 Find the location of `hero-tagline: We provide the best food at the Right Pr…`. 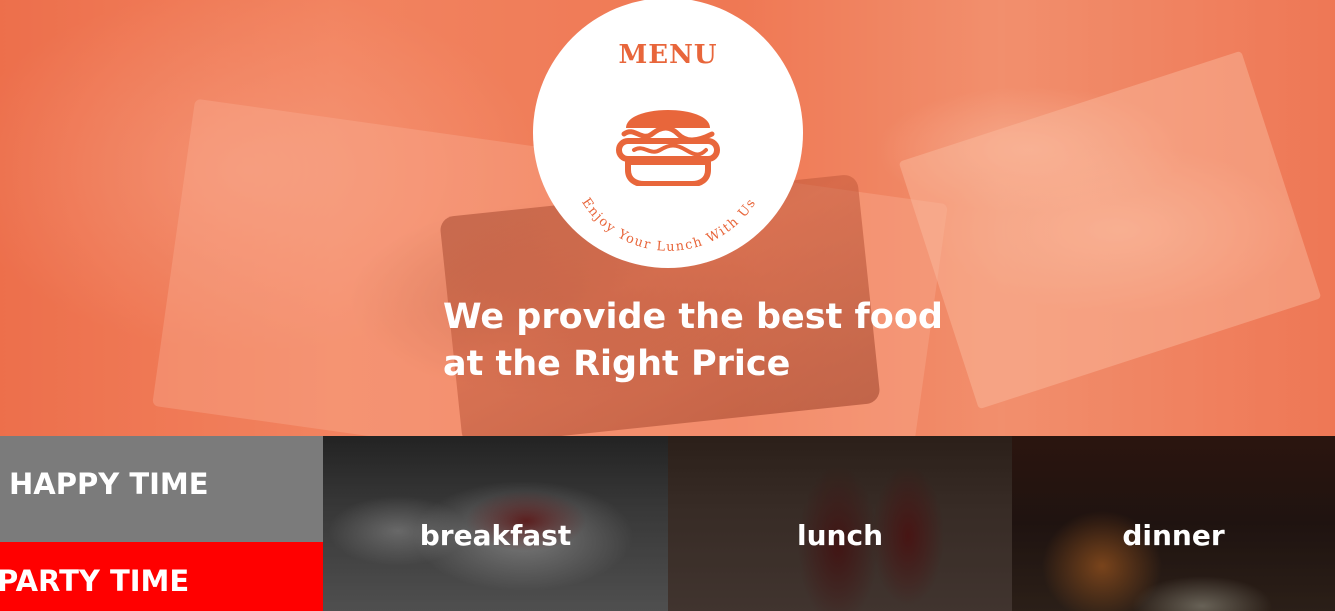

hero-tagline: We provide the best food at the Right Pr… is located at coordinates (693, 341).